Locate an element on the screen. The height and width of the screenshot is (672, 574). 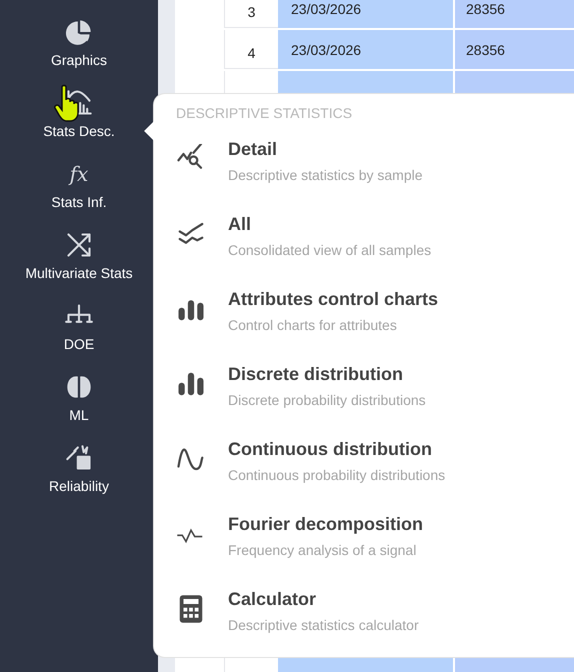
sidebar-item: Reliability is located at coordinates (79, 469).